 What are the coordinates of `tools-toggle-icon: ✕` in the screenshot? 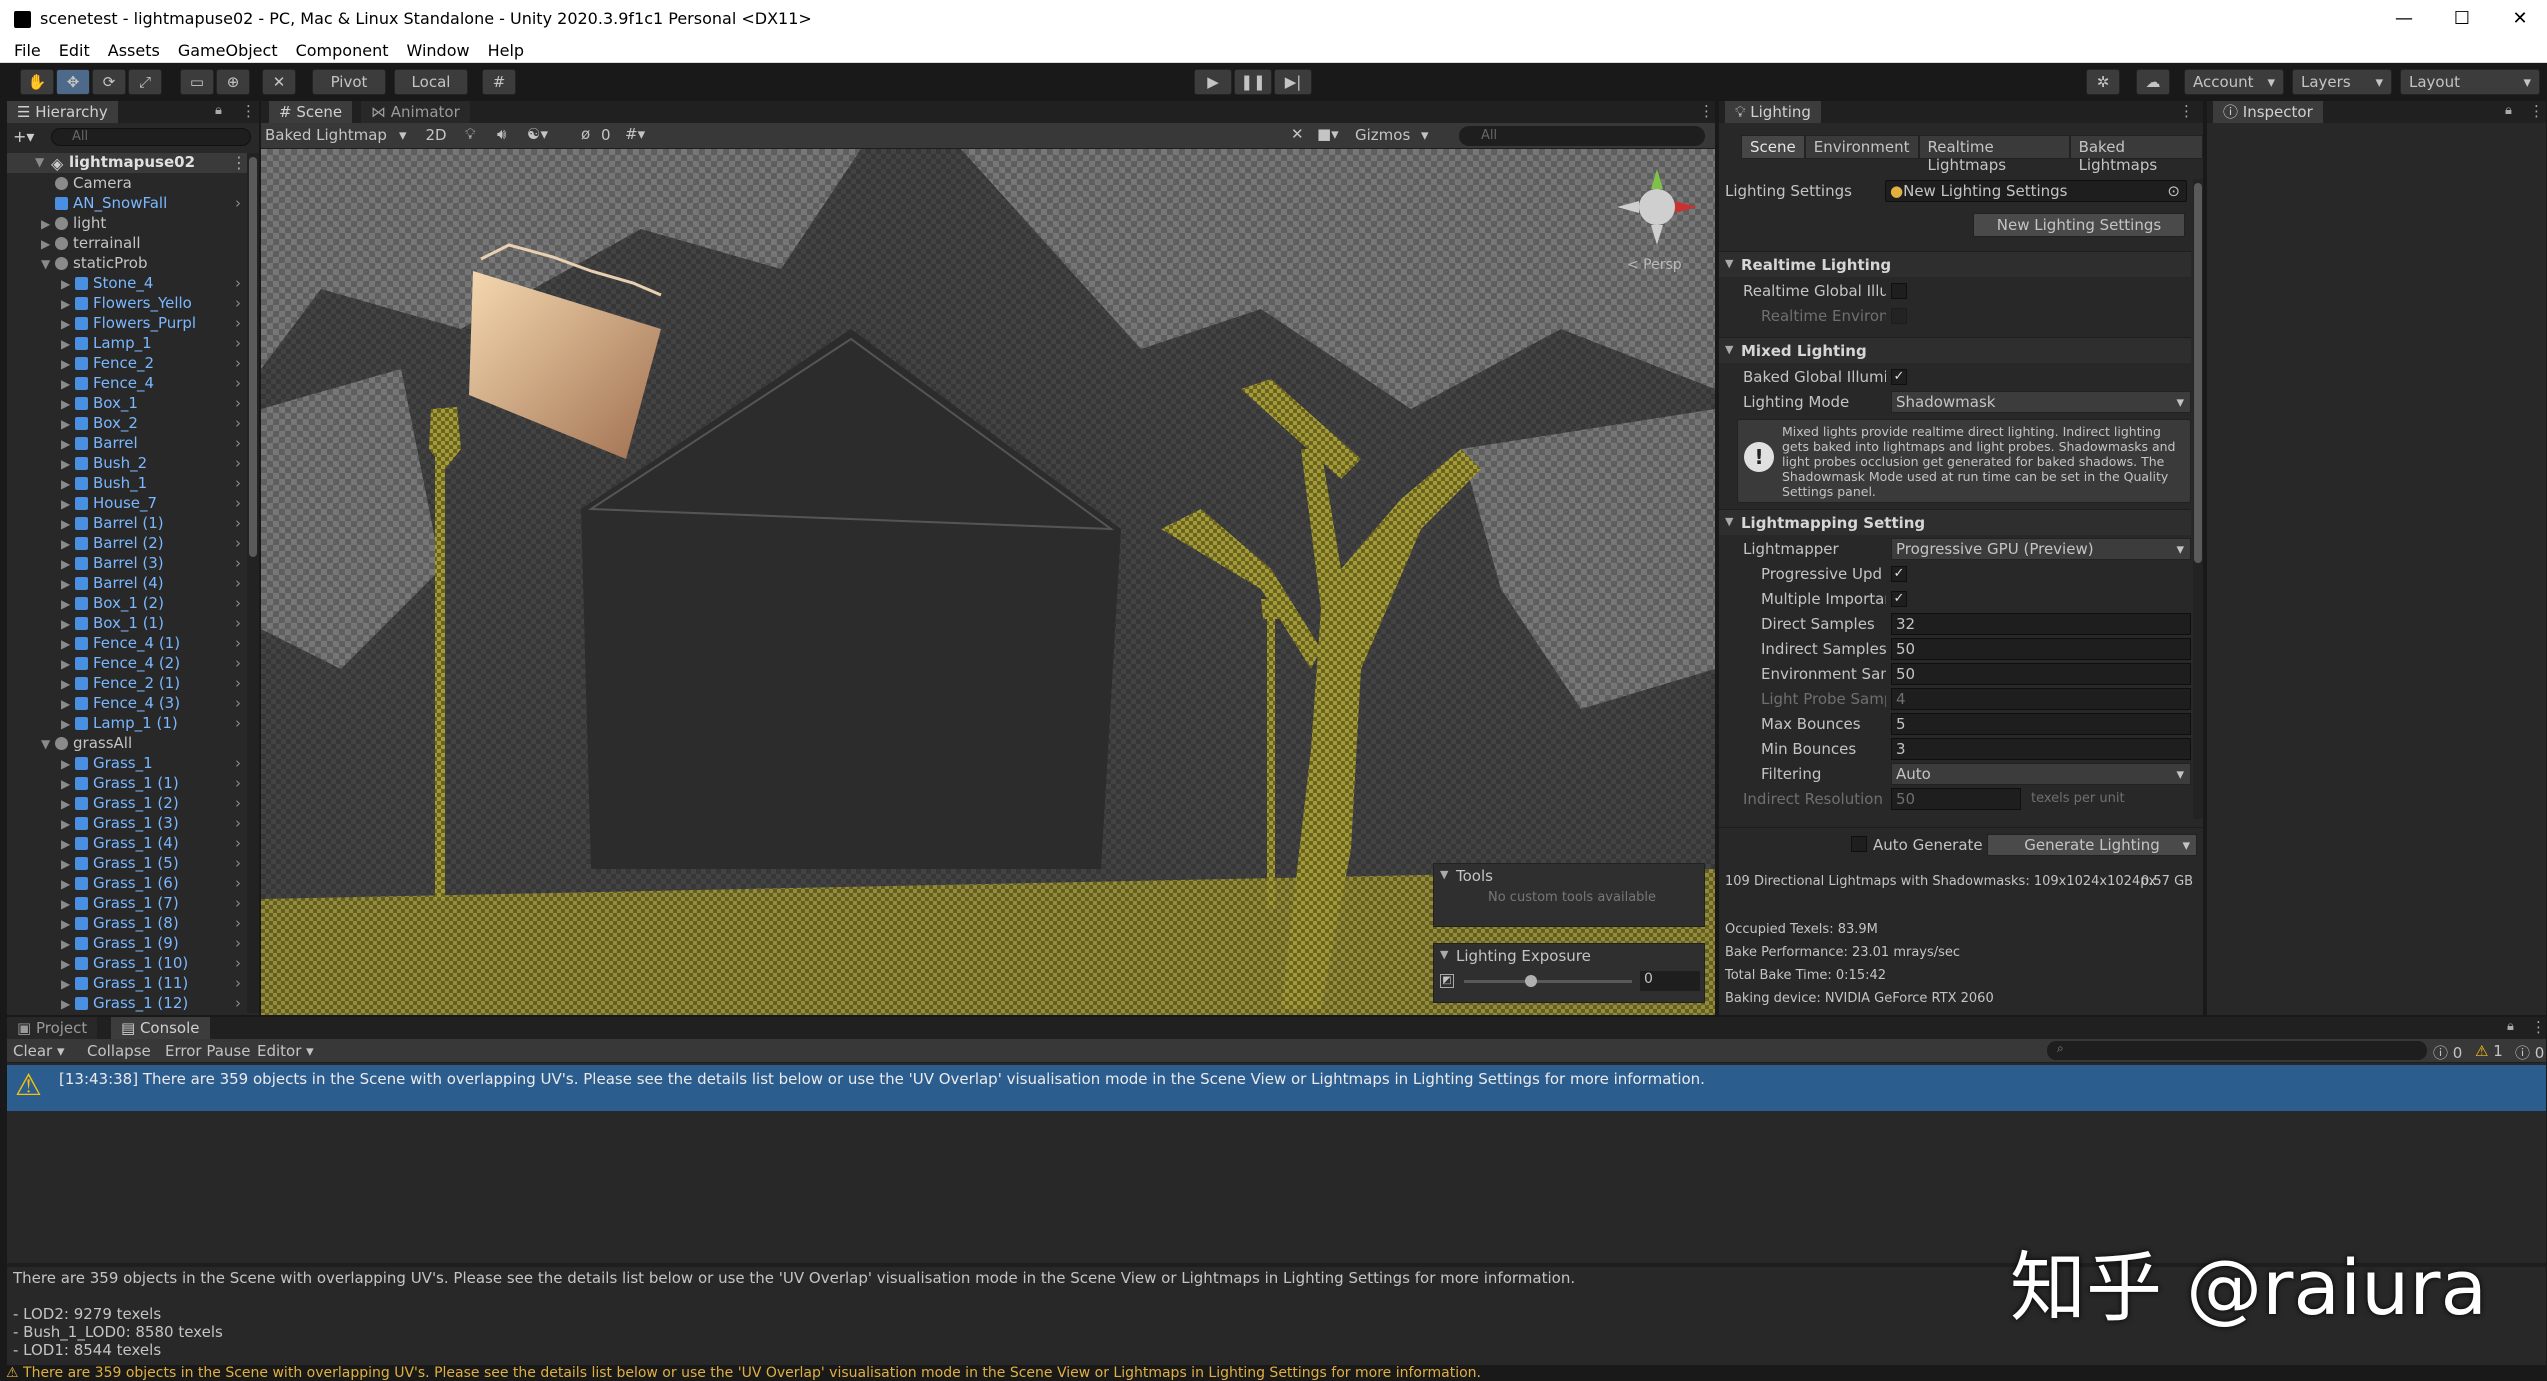 It's located at (1297, 134).